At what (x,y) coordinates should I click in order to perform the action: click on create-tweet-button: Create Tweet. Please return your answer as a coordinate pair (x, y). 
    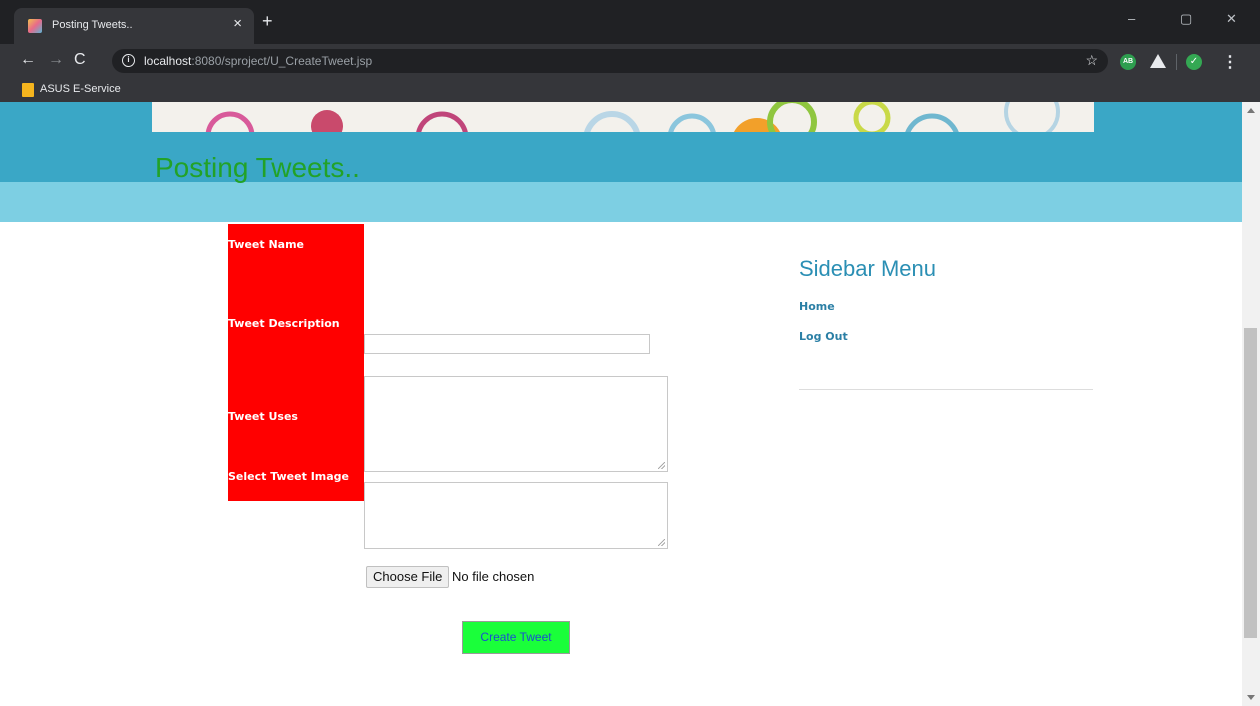
    Looking at the image, I should click on (516, 637).